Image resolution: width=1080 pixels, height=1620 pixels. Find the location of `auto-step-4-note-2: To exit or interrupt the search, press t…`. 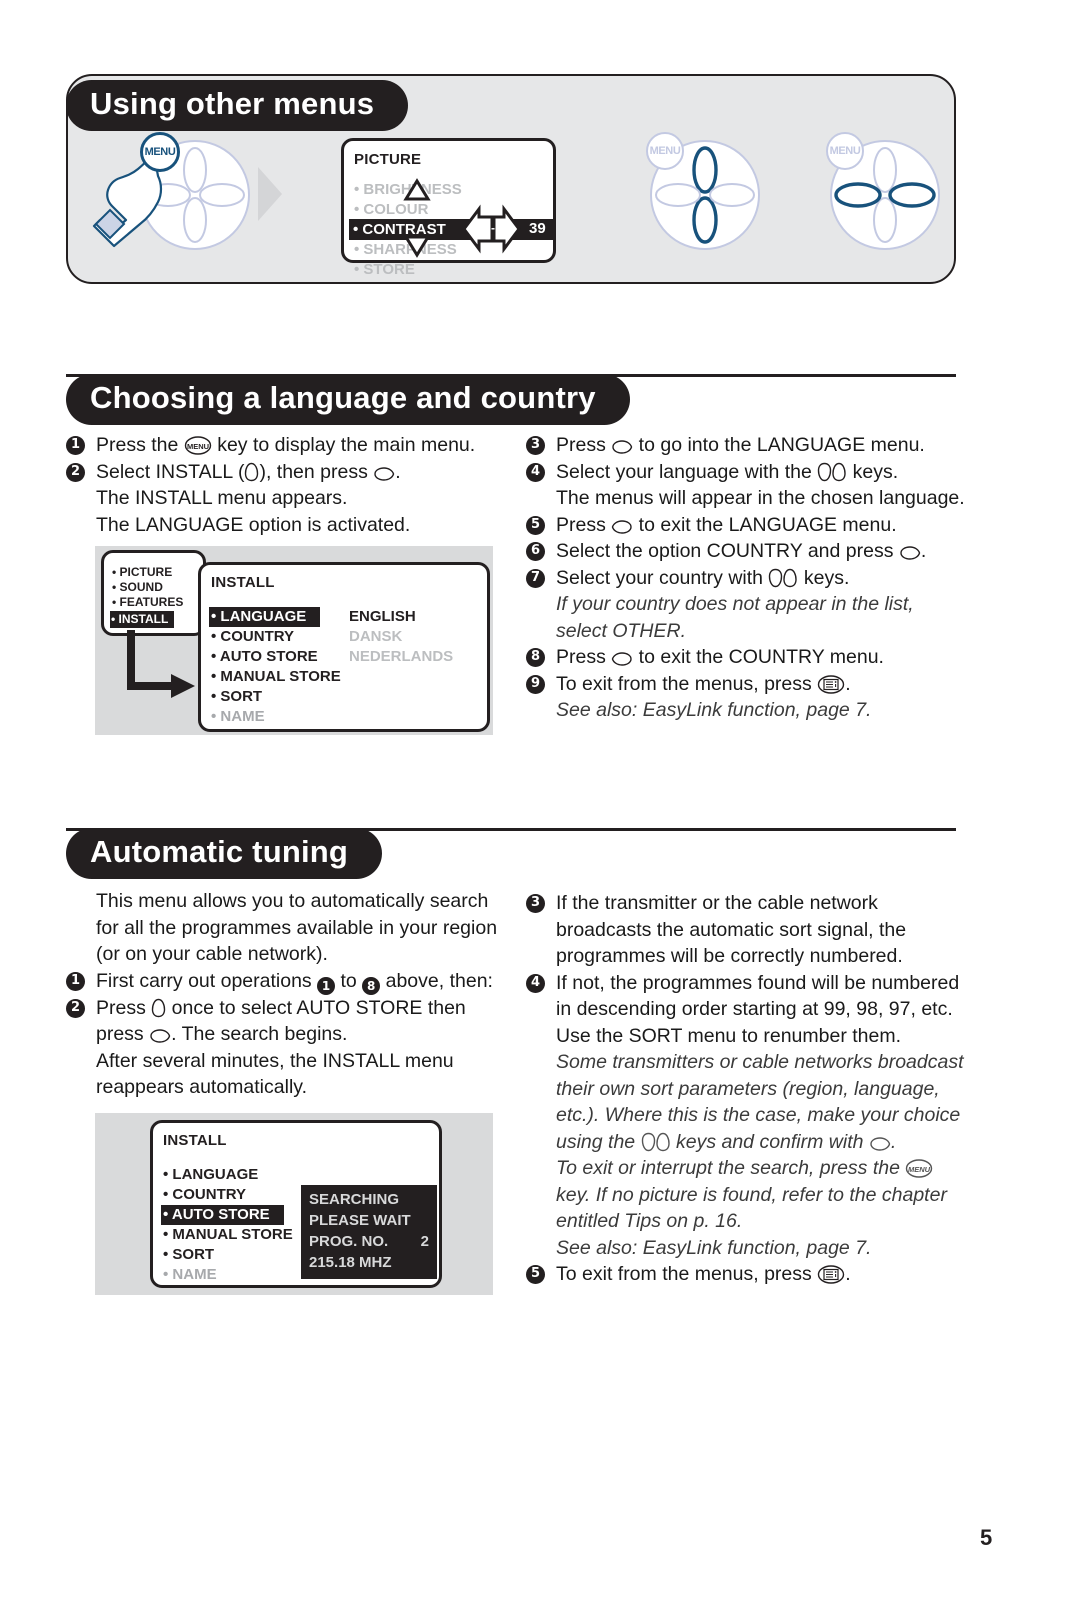

auto-step-4-note-2: To exit or interrupt the search, press t… is located at coordinates (751, 1194).